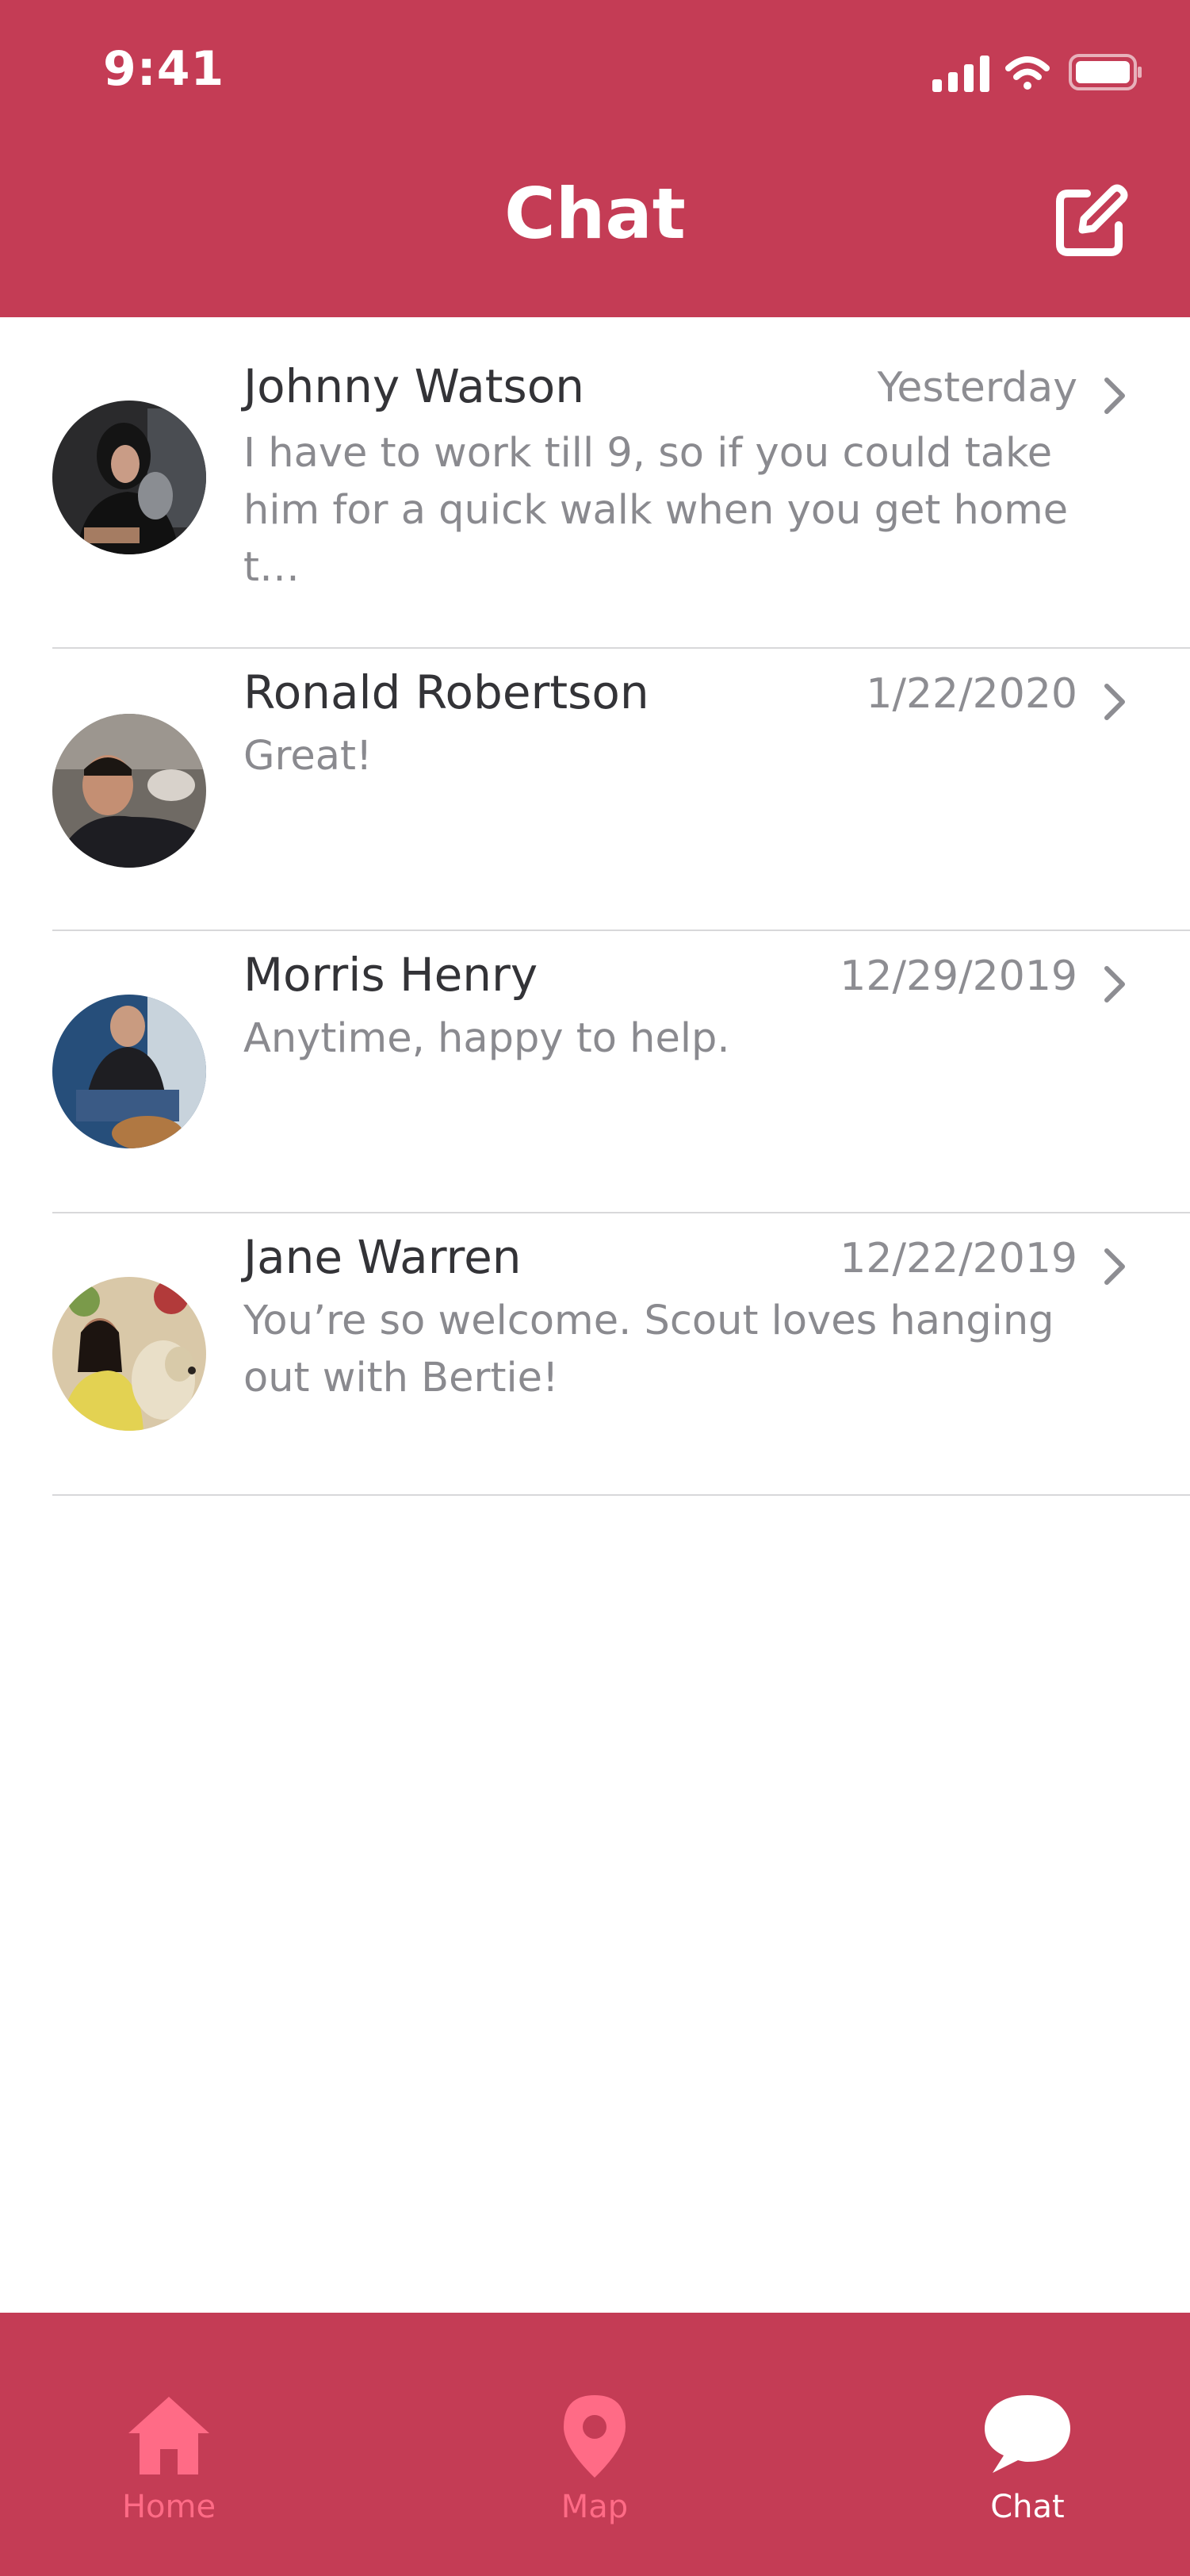  I want to click on tab-bar: Home Map Chat, so click(595, 2444).